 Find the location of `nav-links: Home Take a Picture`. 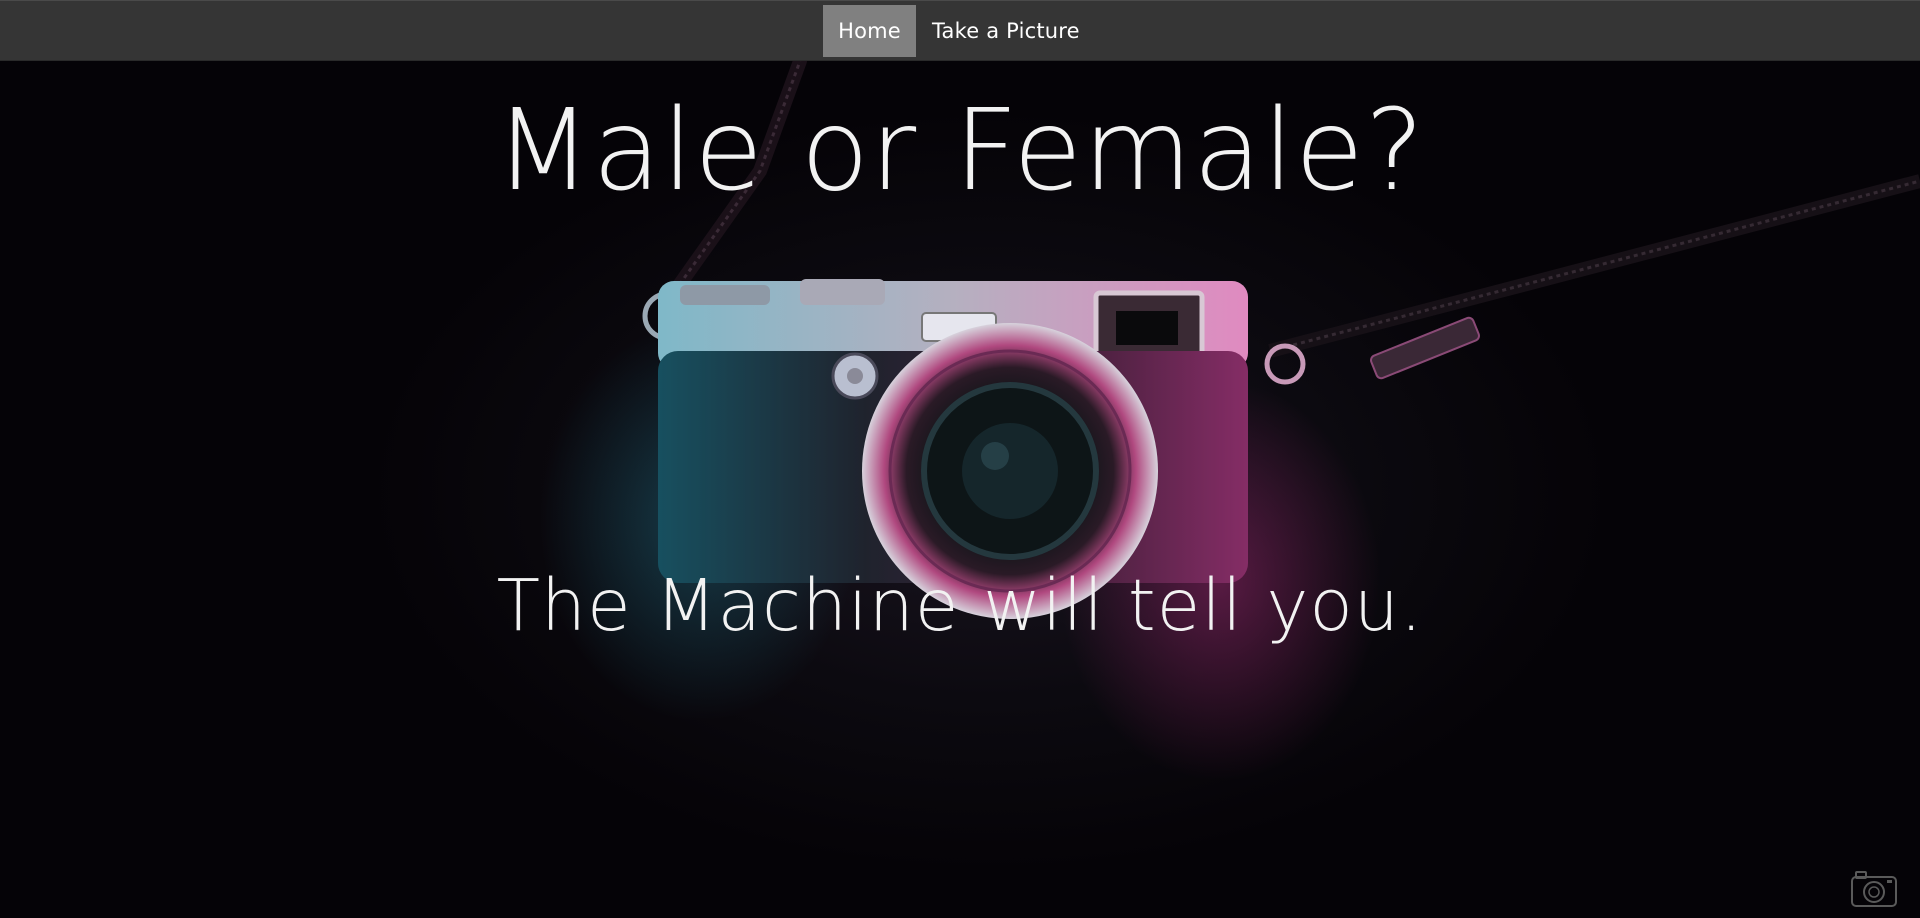

nav-links: Home Take a Picture is located at coordinates (959, 31).